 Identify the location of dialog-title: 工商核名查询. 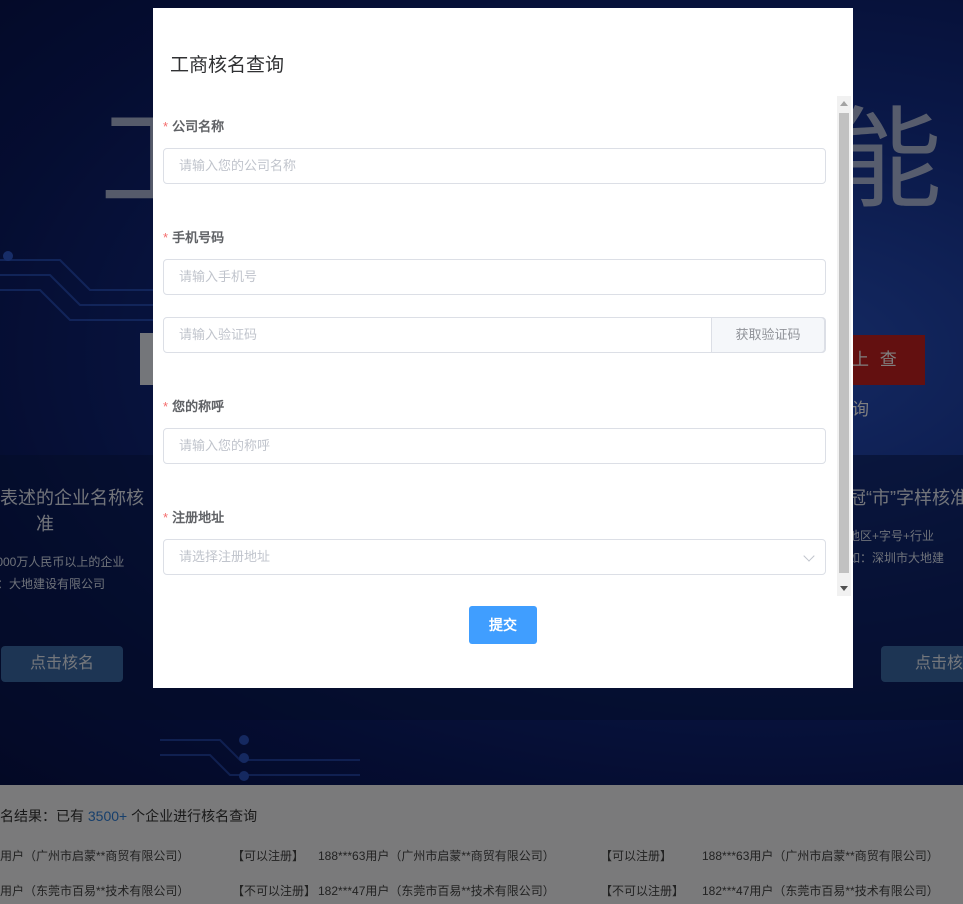
(227, 65).